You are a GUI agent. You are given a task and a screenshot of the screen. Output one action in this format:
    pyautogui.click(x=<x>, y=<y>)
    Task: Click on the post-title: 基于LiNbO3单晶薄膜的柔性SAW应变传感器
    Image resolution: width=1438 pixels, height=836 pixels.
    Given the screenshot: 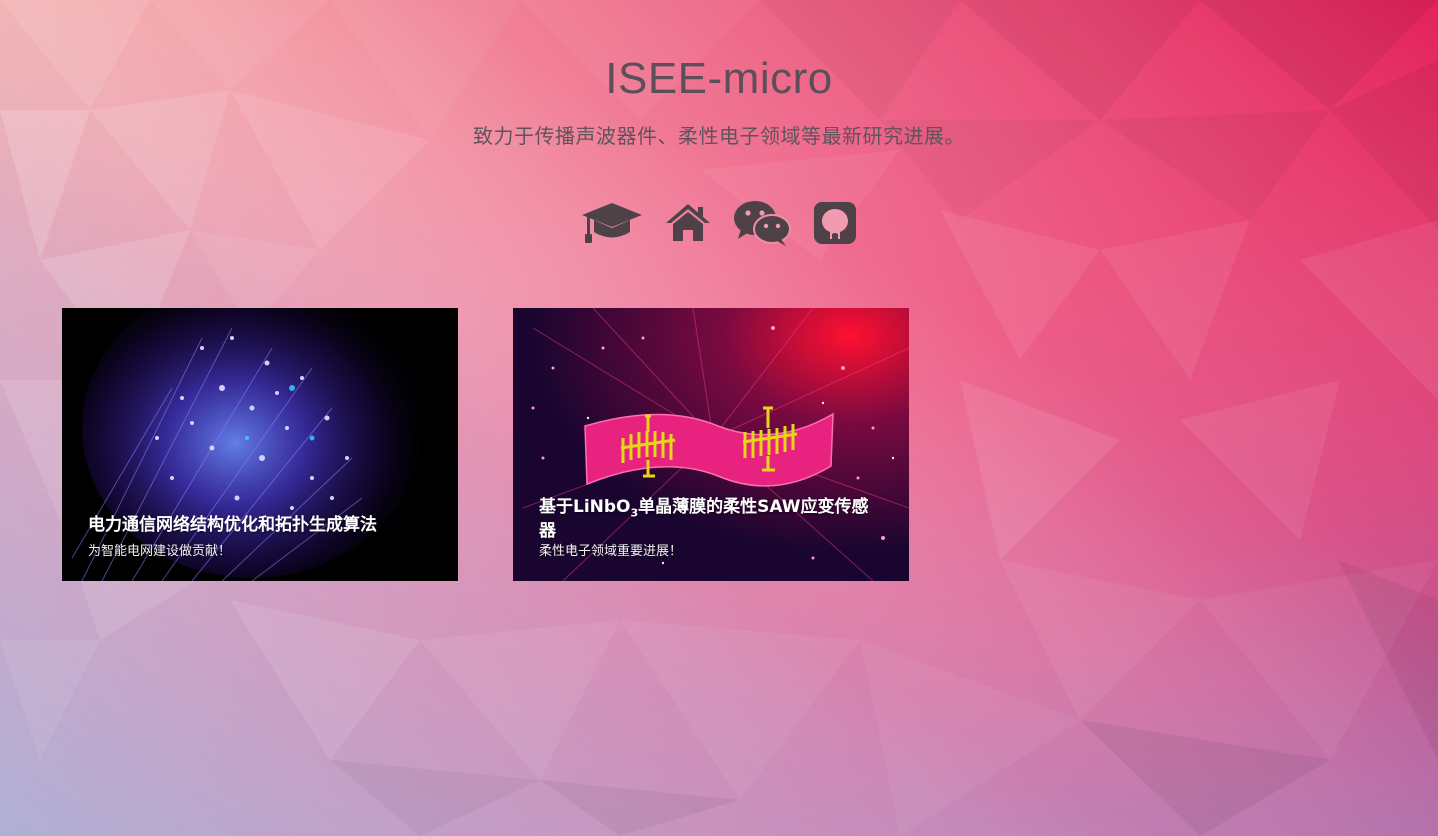 What is the action you would take?
    pyautogui.click(x=712, y=519)
    